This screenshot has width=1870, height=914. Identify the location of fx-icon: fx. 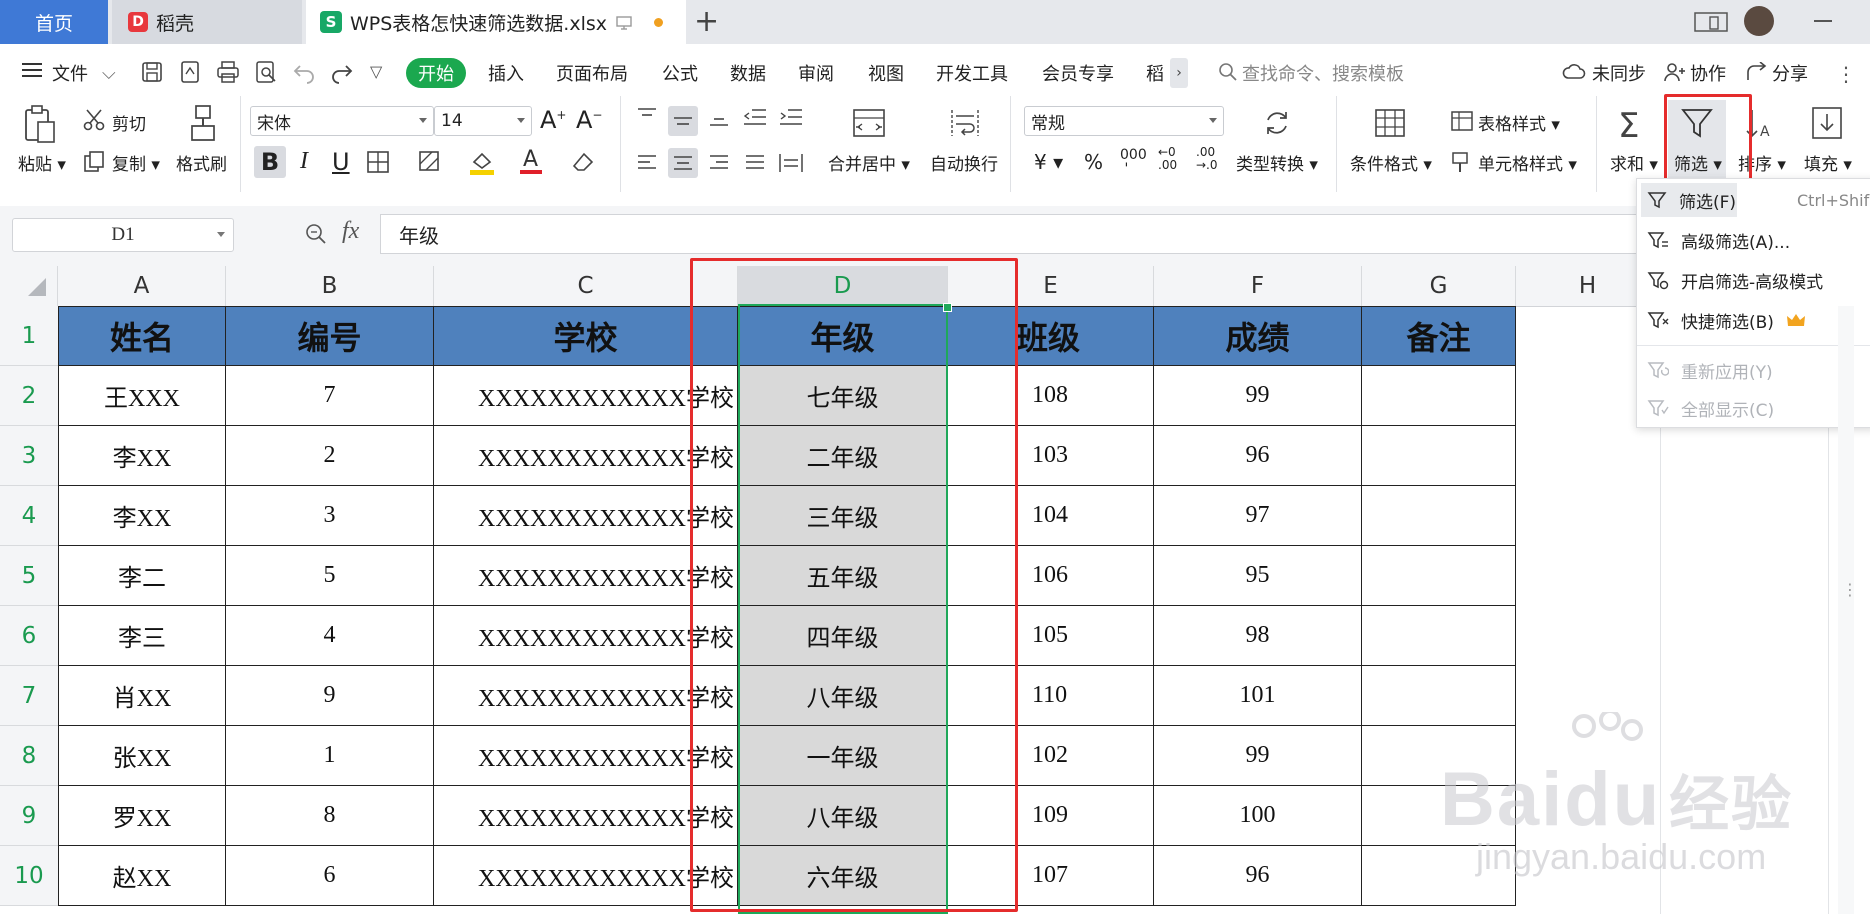
(350, 231).